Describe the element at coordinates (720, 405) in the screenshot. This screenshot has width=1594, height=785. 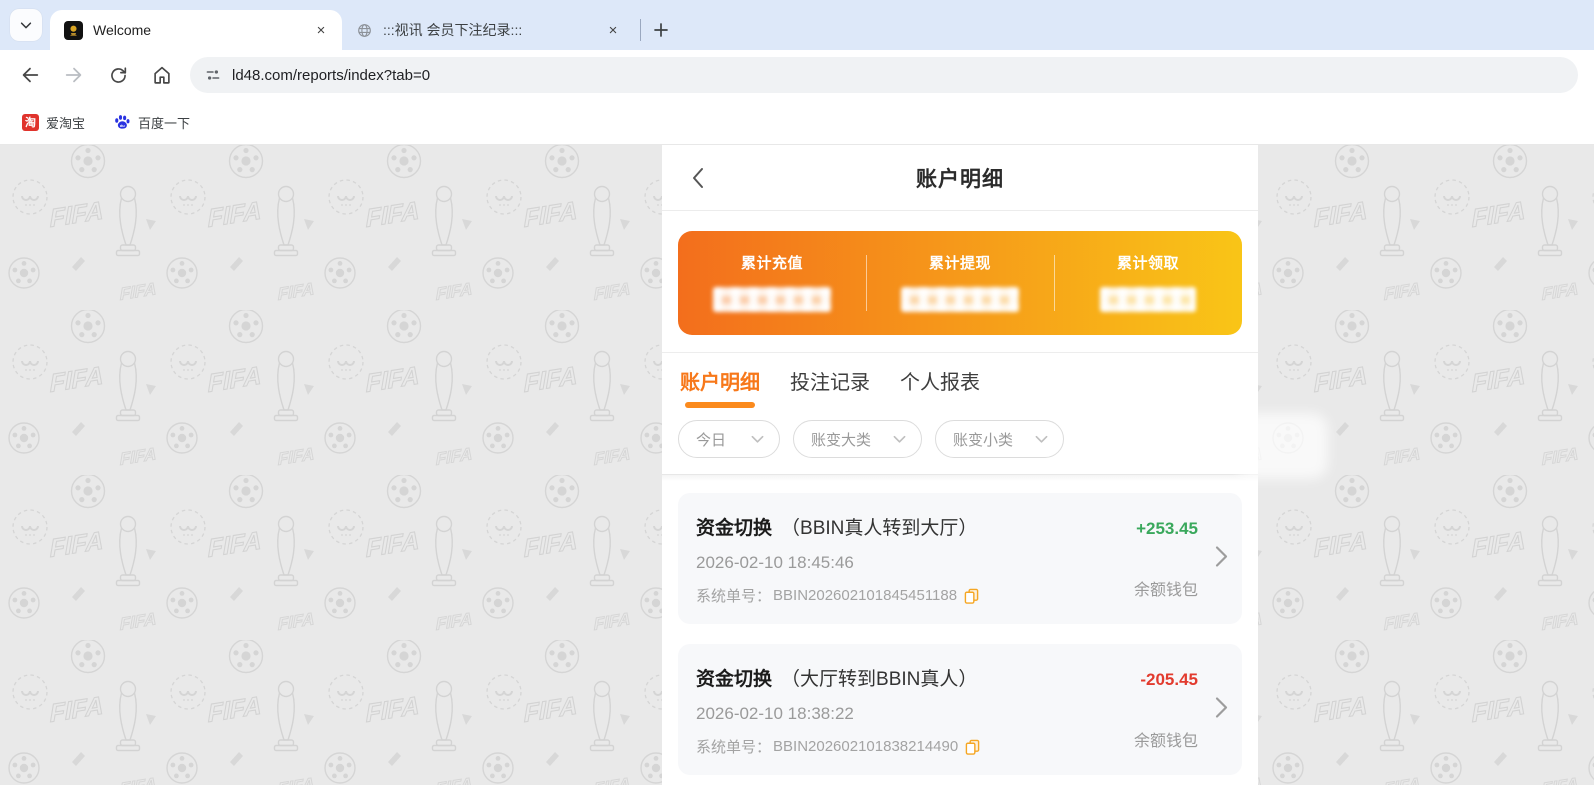
I see `active-tab-underline` at that location.